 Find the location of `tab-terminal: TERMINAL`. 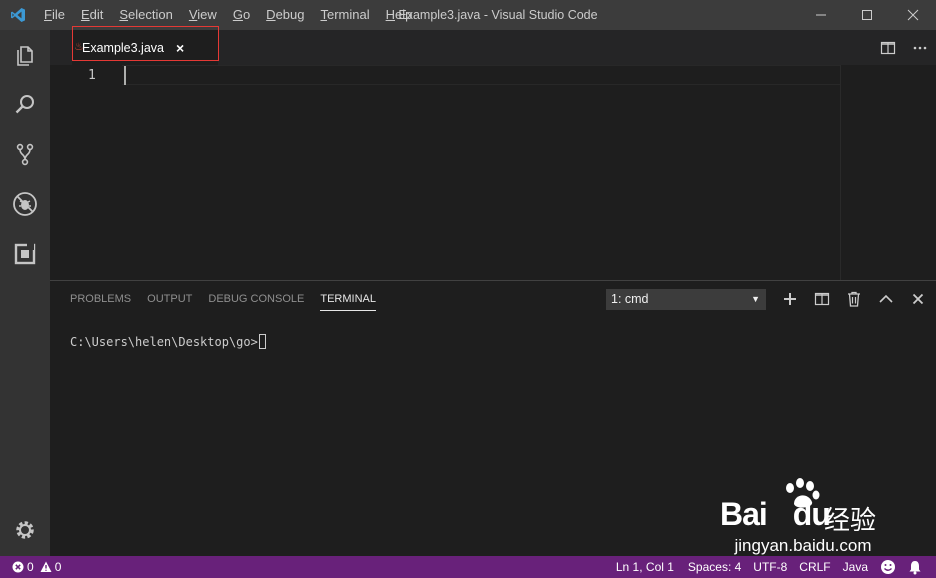

tab-terminal: TERMINAL is located at coordinates (348, 299).